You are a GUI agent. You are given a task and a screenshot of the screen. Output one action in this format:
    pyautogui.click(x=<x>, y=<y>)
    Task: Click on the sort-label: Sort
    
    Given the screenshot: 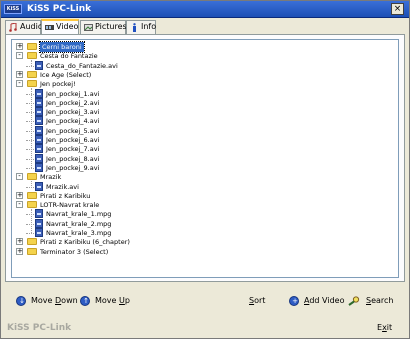 What is the action you would take?
    pyautogui.click(x=257, y=300)
    